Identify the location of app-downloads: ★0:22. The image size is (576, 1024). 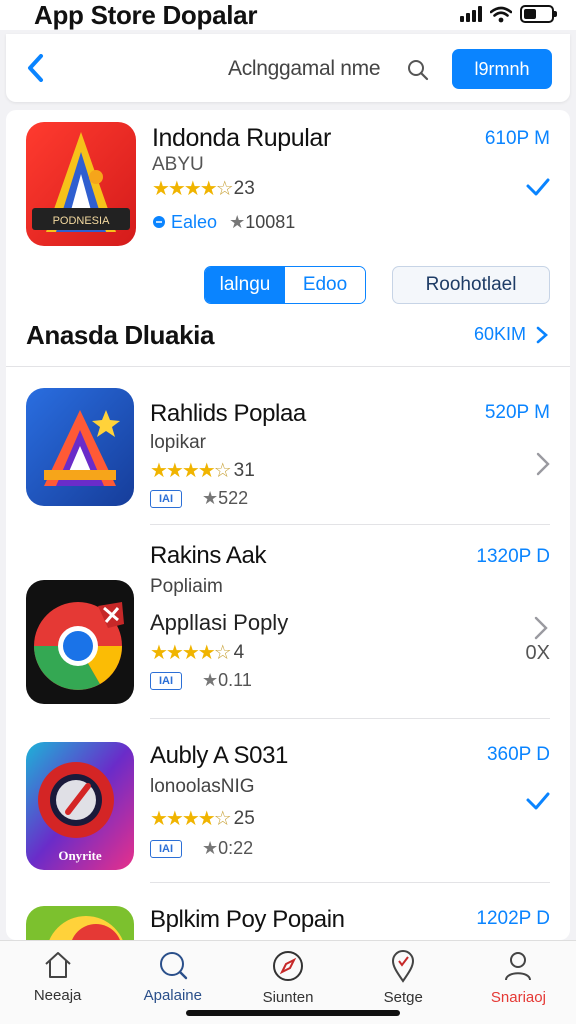
(228, 848).